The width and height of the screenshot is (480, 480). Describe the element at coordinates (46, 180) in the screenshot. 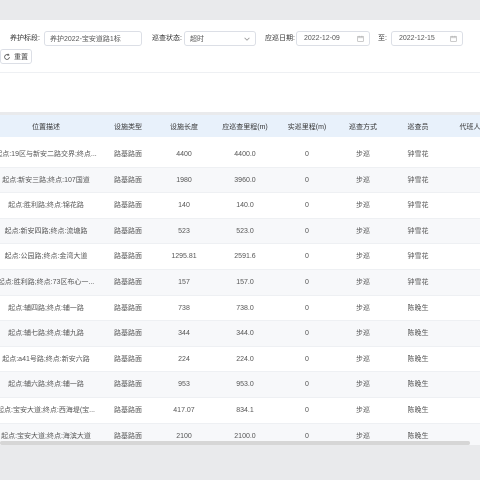

I see `table-cell: 起点:新安三路;终点:107国道` at that location.